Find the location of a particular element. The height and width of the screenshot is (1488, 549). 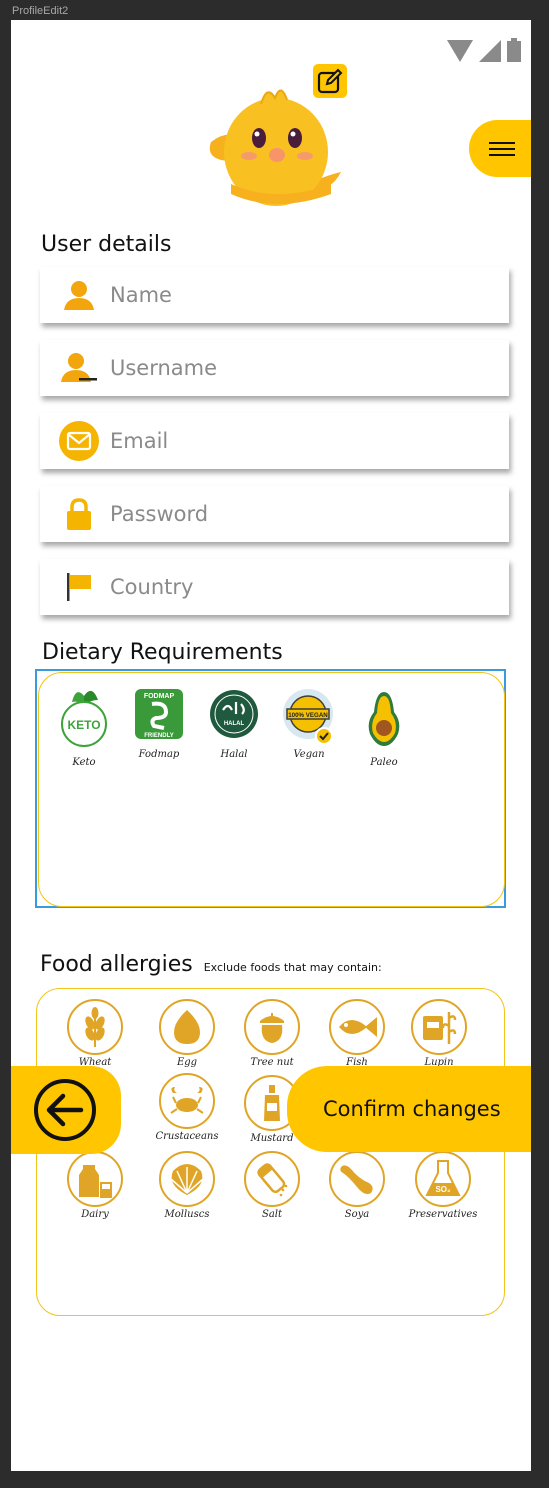

allergy-label: Preservatives is located at coordinates (443, 1214).